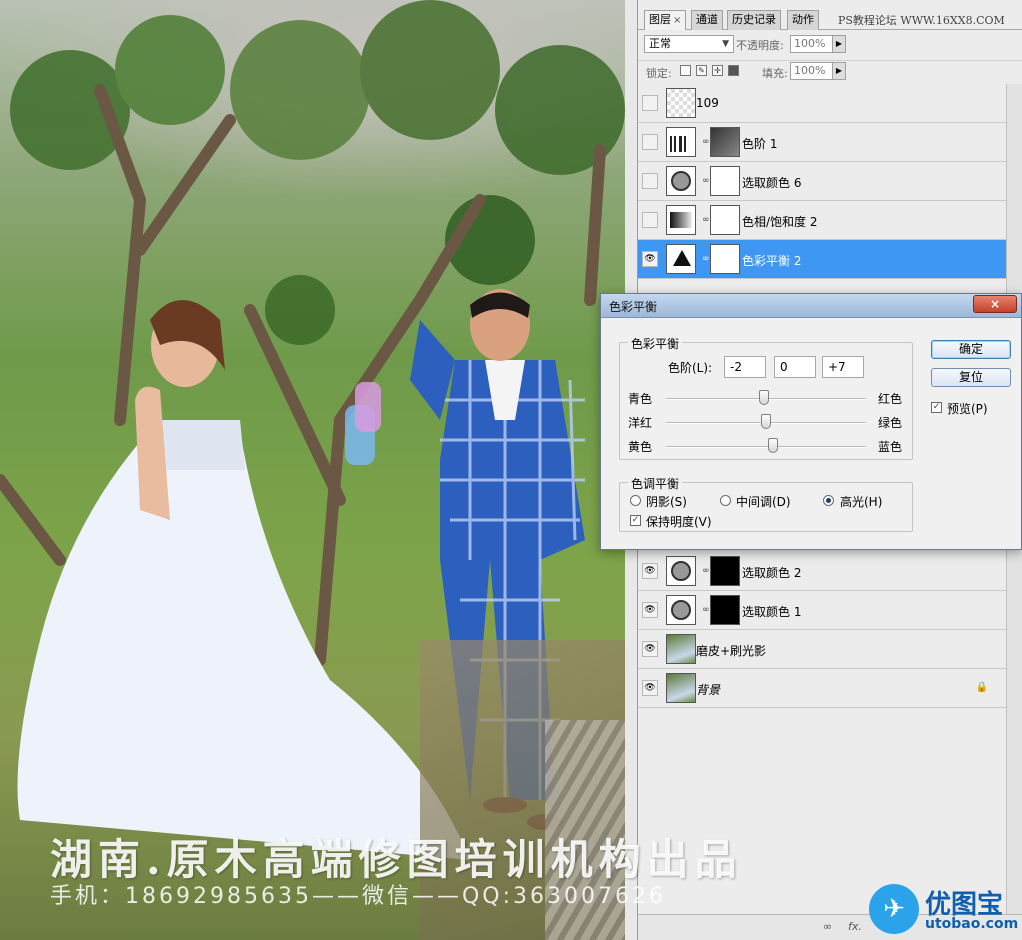  What do you see at coordinates (822, 259) in the screenshot?
I see `layer-row-selected: 👁 ∞ 色彩平衡 2` at bounding box center [822, 259].